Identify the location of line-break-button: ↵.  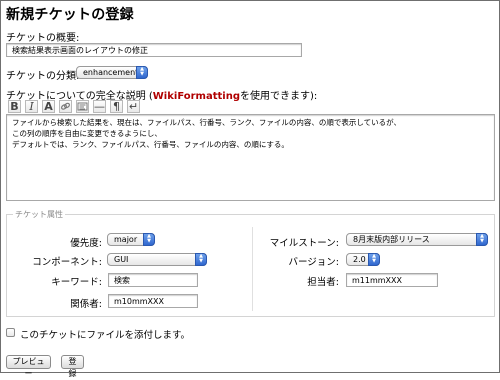
(133, 106).